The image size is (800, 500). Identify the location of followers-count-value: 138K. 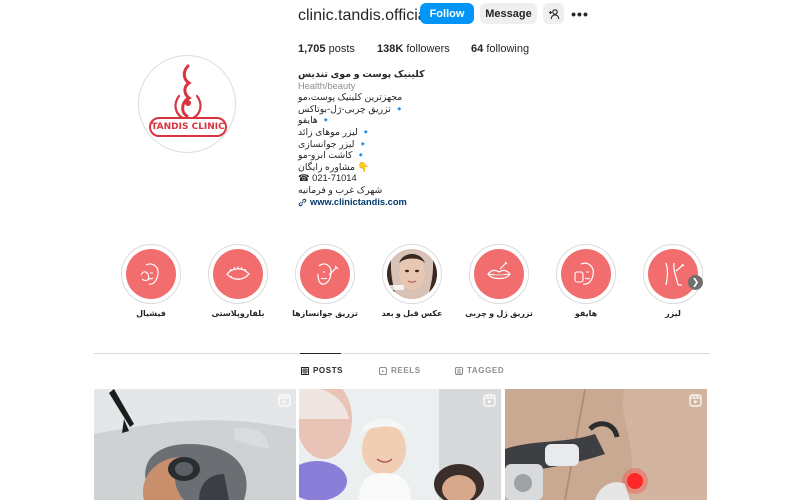
(390, 49).